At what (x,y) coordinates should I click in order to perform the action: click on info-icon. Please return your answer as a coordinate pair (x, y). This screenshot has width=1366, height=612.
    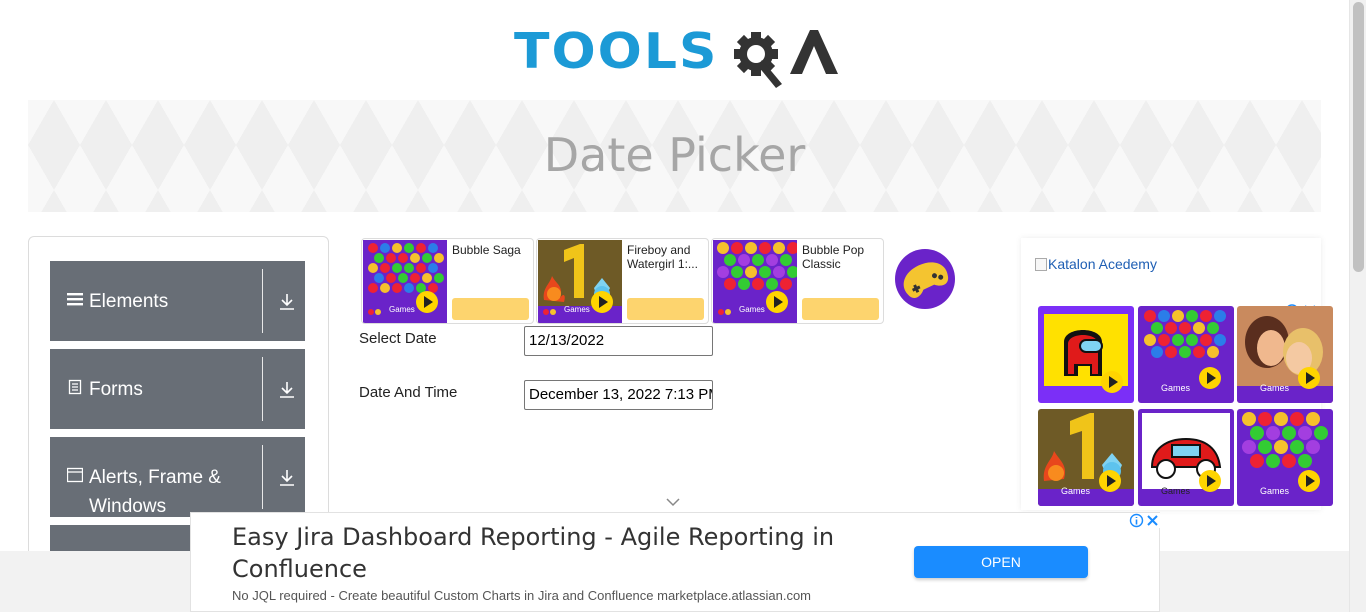
    Looking at the image, I should click on (1136, 520).